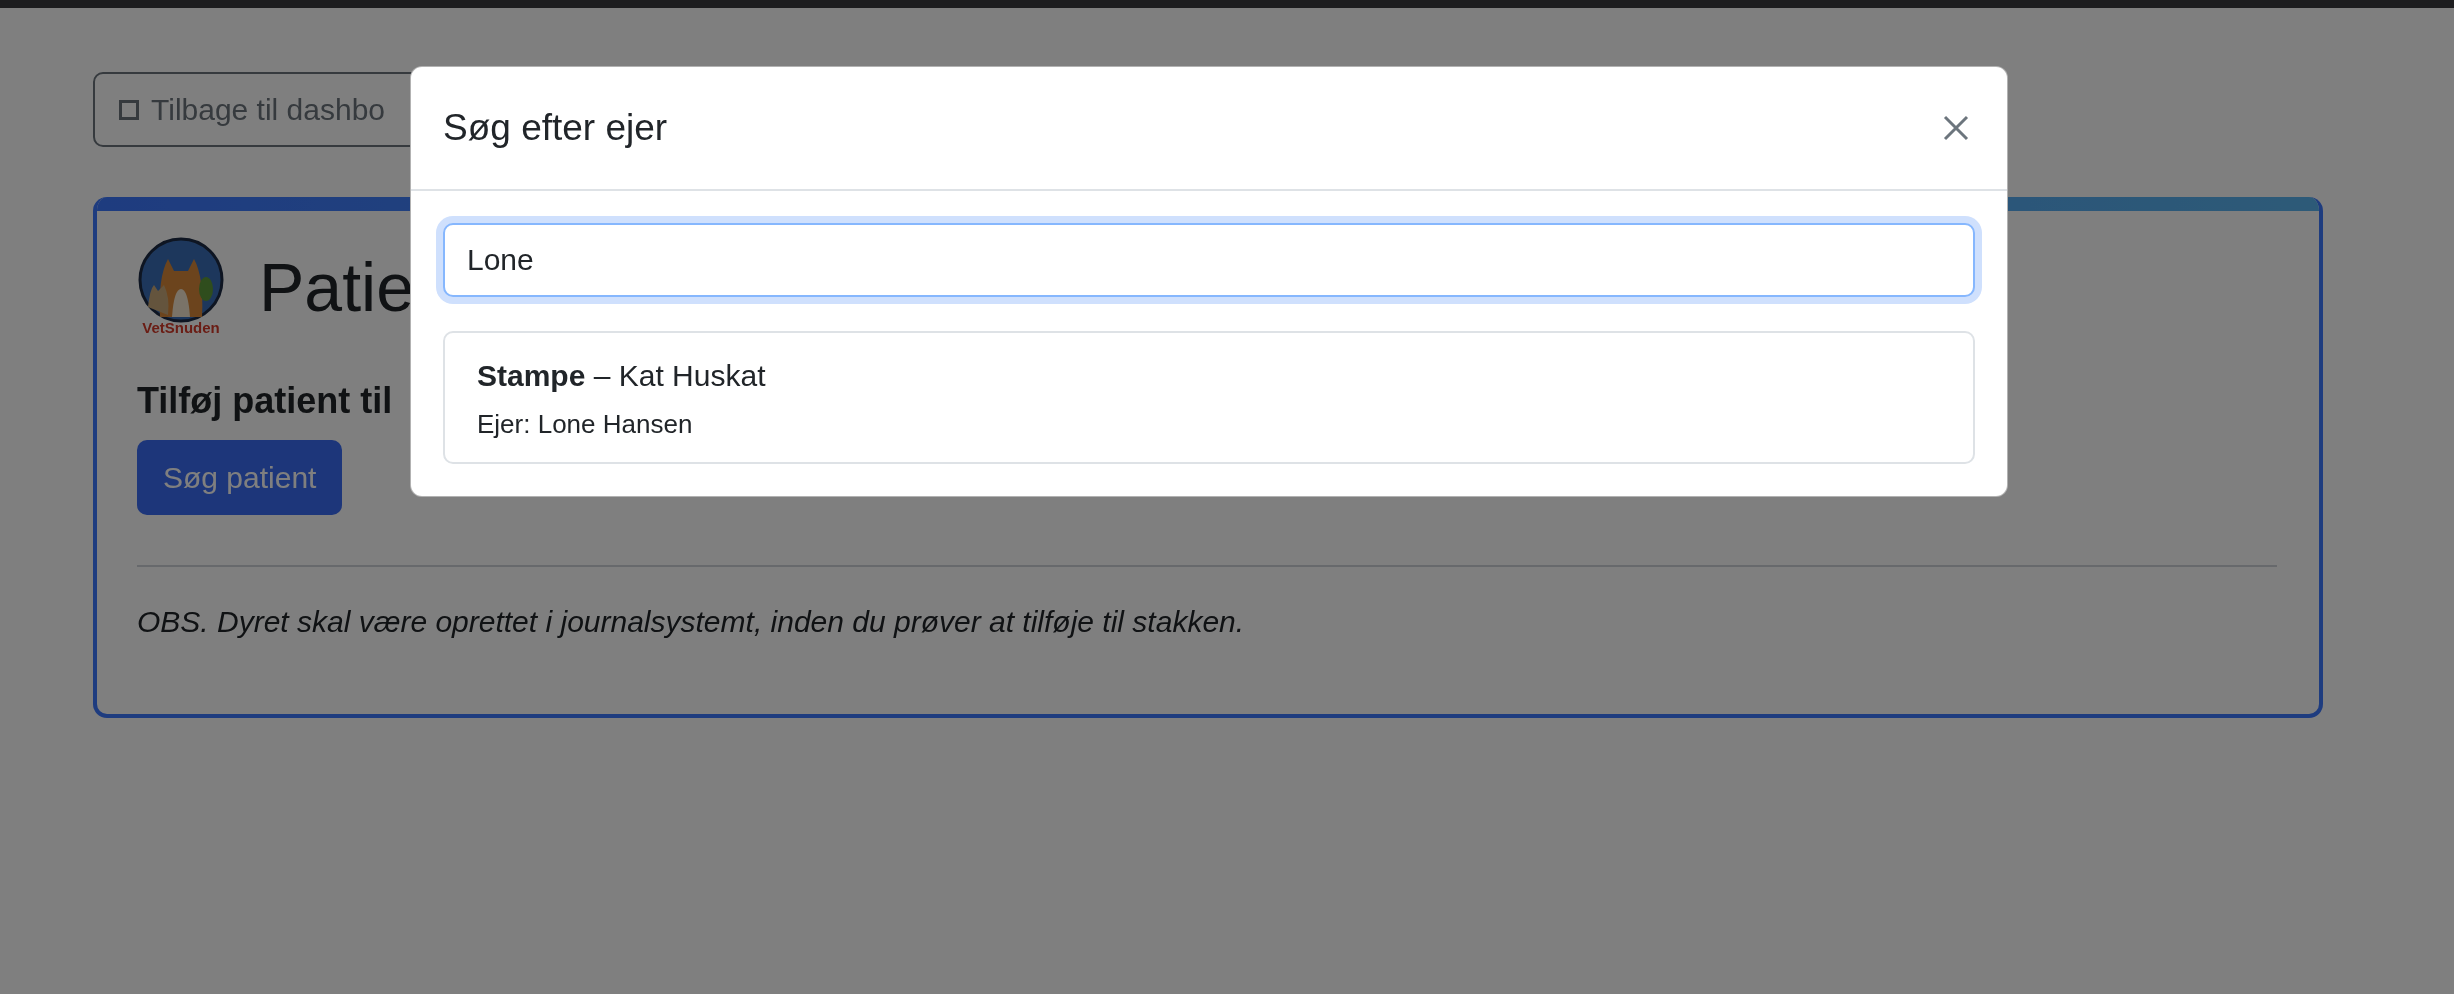 This screenshot has width=2454, height=994. I want to click on result-title: Stampe – Kat Huskat, so click(622, 376).